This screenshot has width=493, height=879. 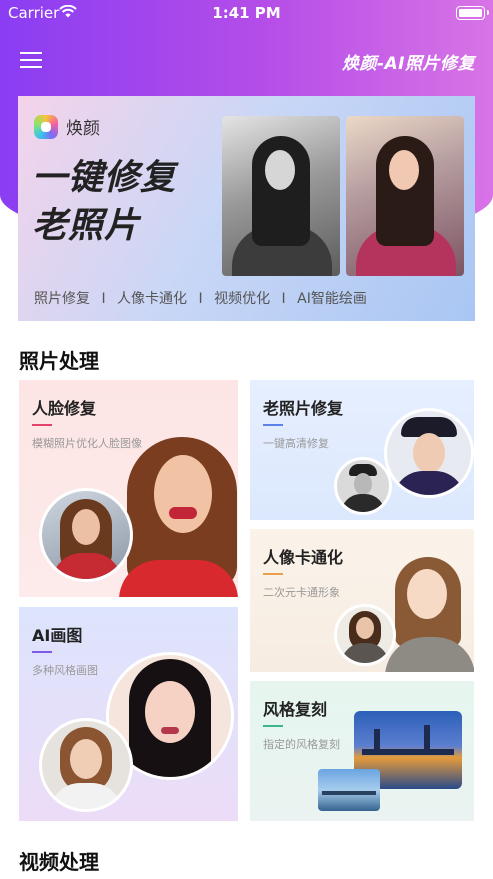 What do you see at coordinates (83, 129) in the screenshot?
I see `brand-name: 焕颜` at bounding box center [83, 129].